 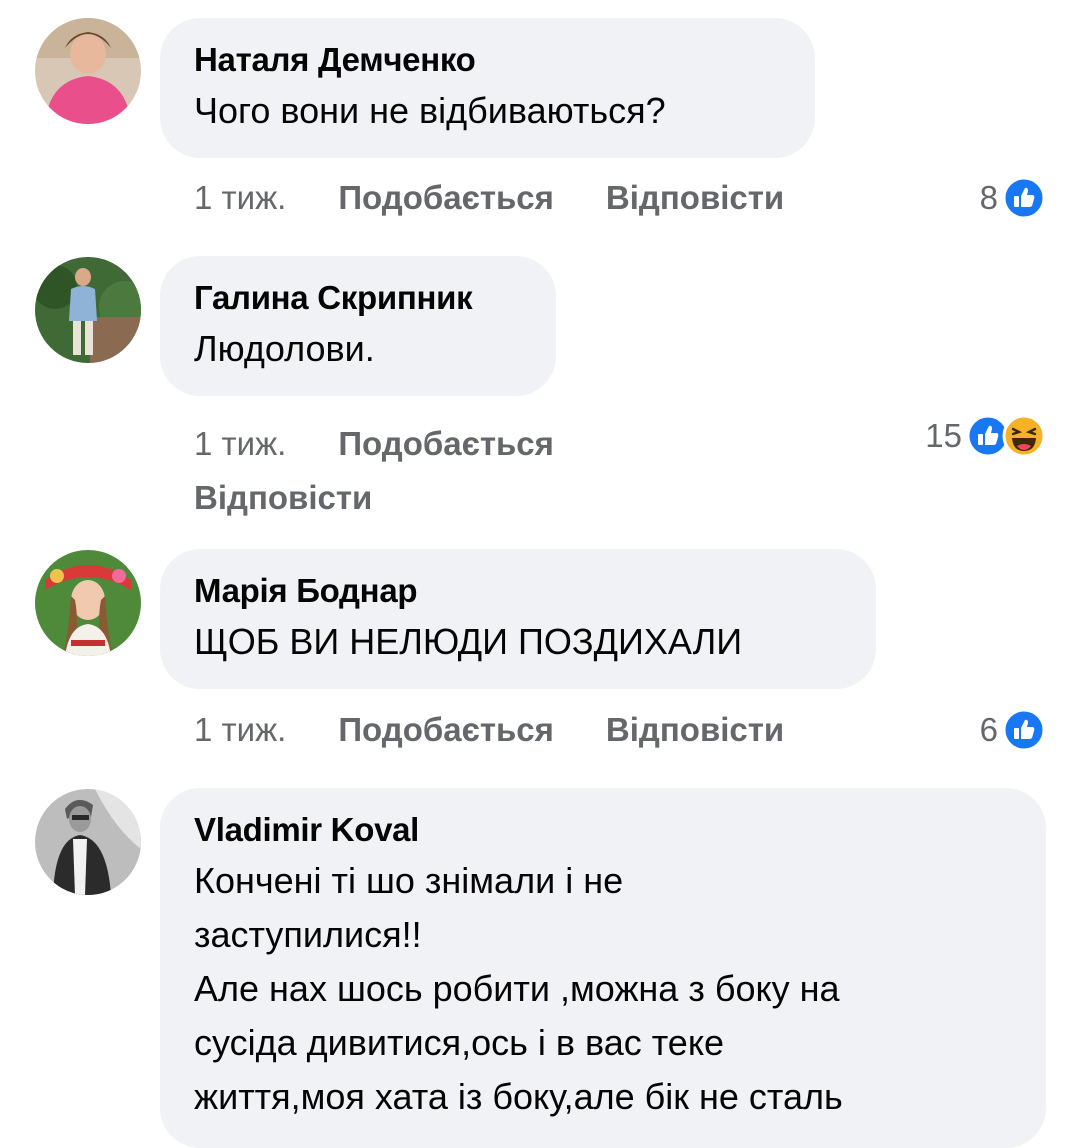 I want to click on reaction-summary: 15, so click(x=985, y=436).